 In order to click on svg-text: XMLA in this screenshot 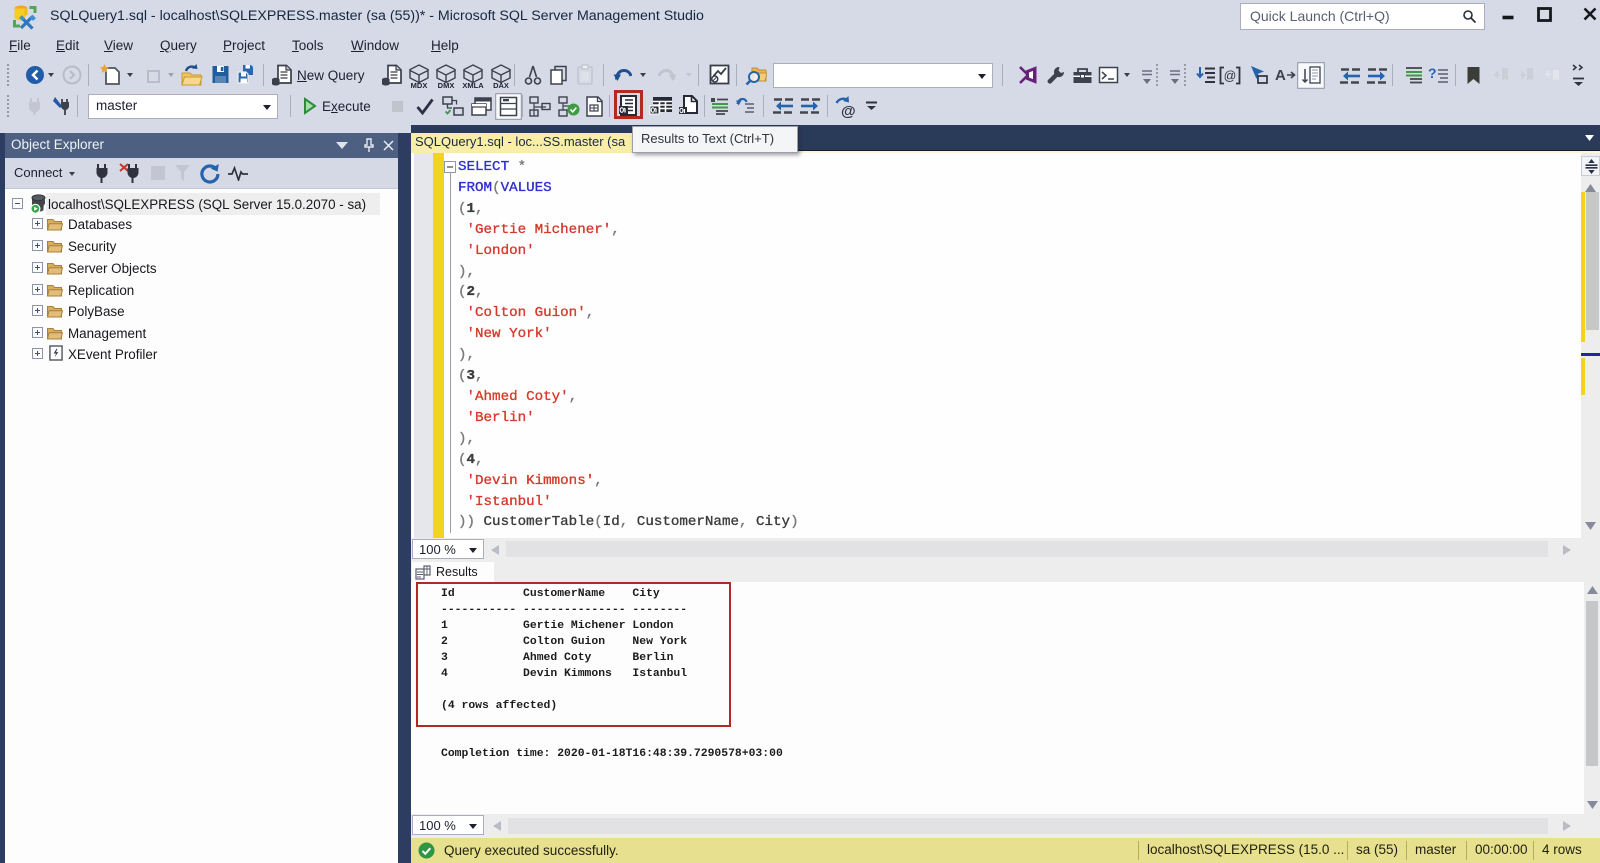, I will do `click(473, 85)`.